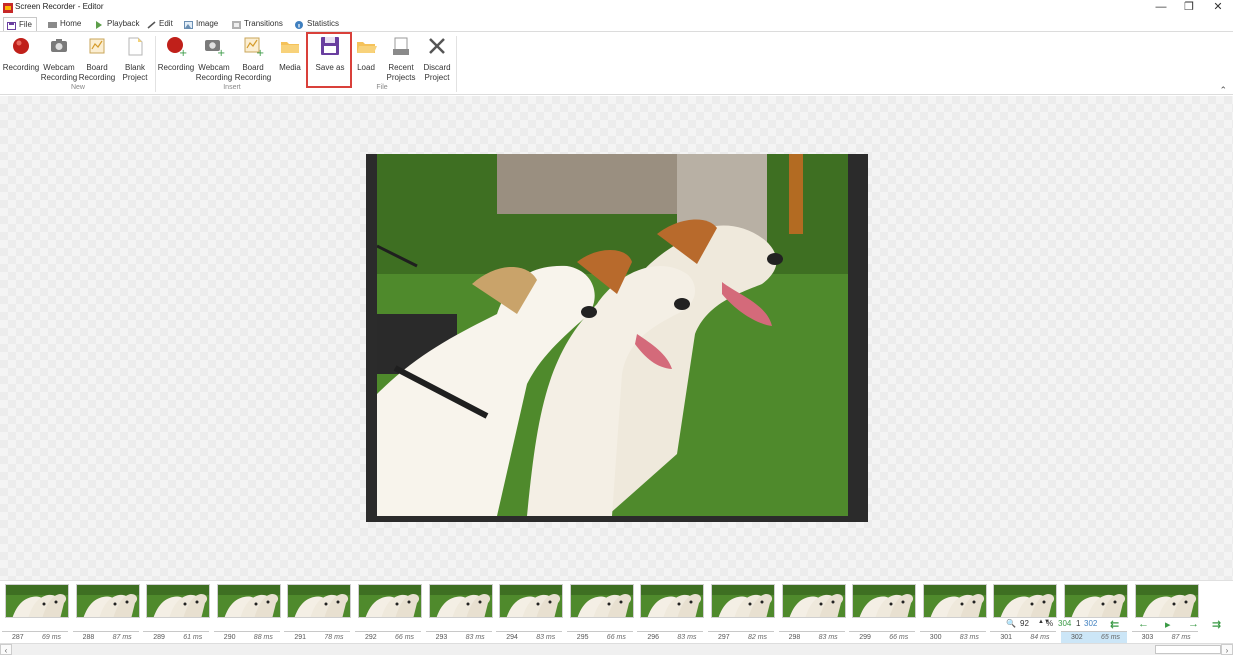 The image size is (1233, 657). What do you see at coordinates (529, 637) in the screenshot?
I see `frame-info: 294 83 ms` at bounding box center [529, 637].